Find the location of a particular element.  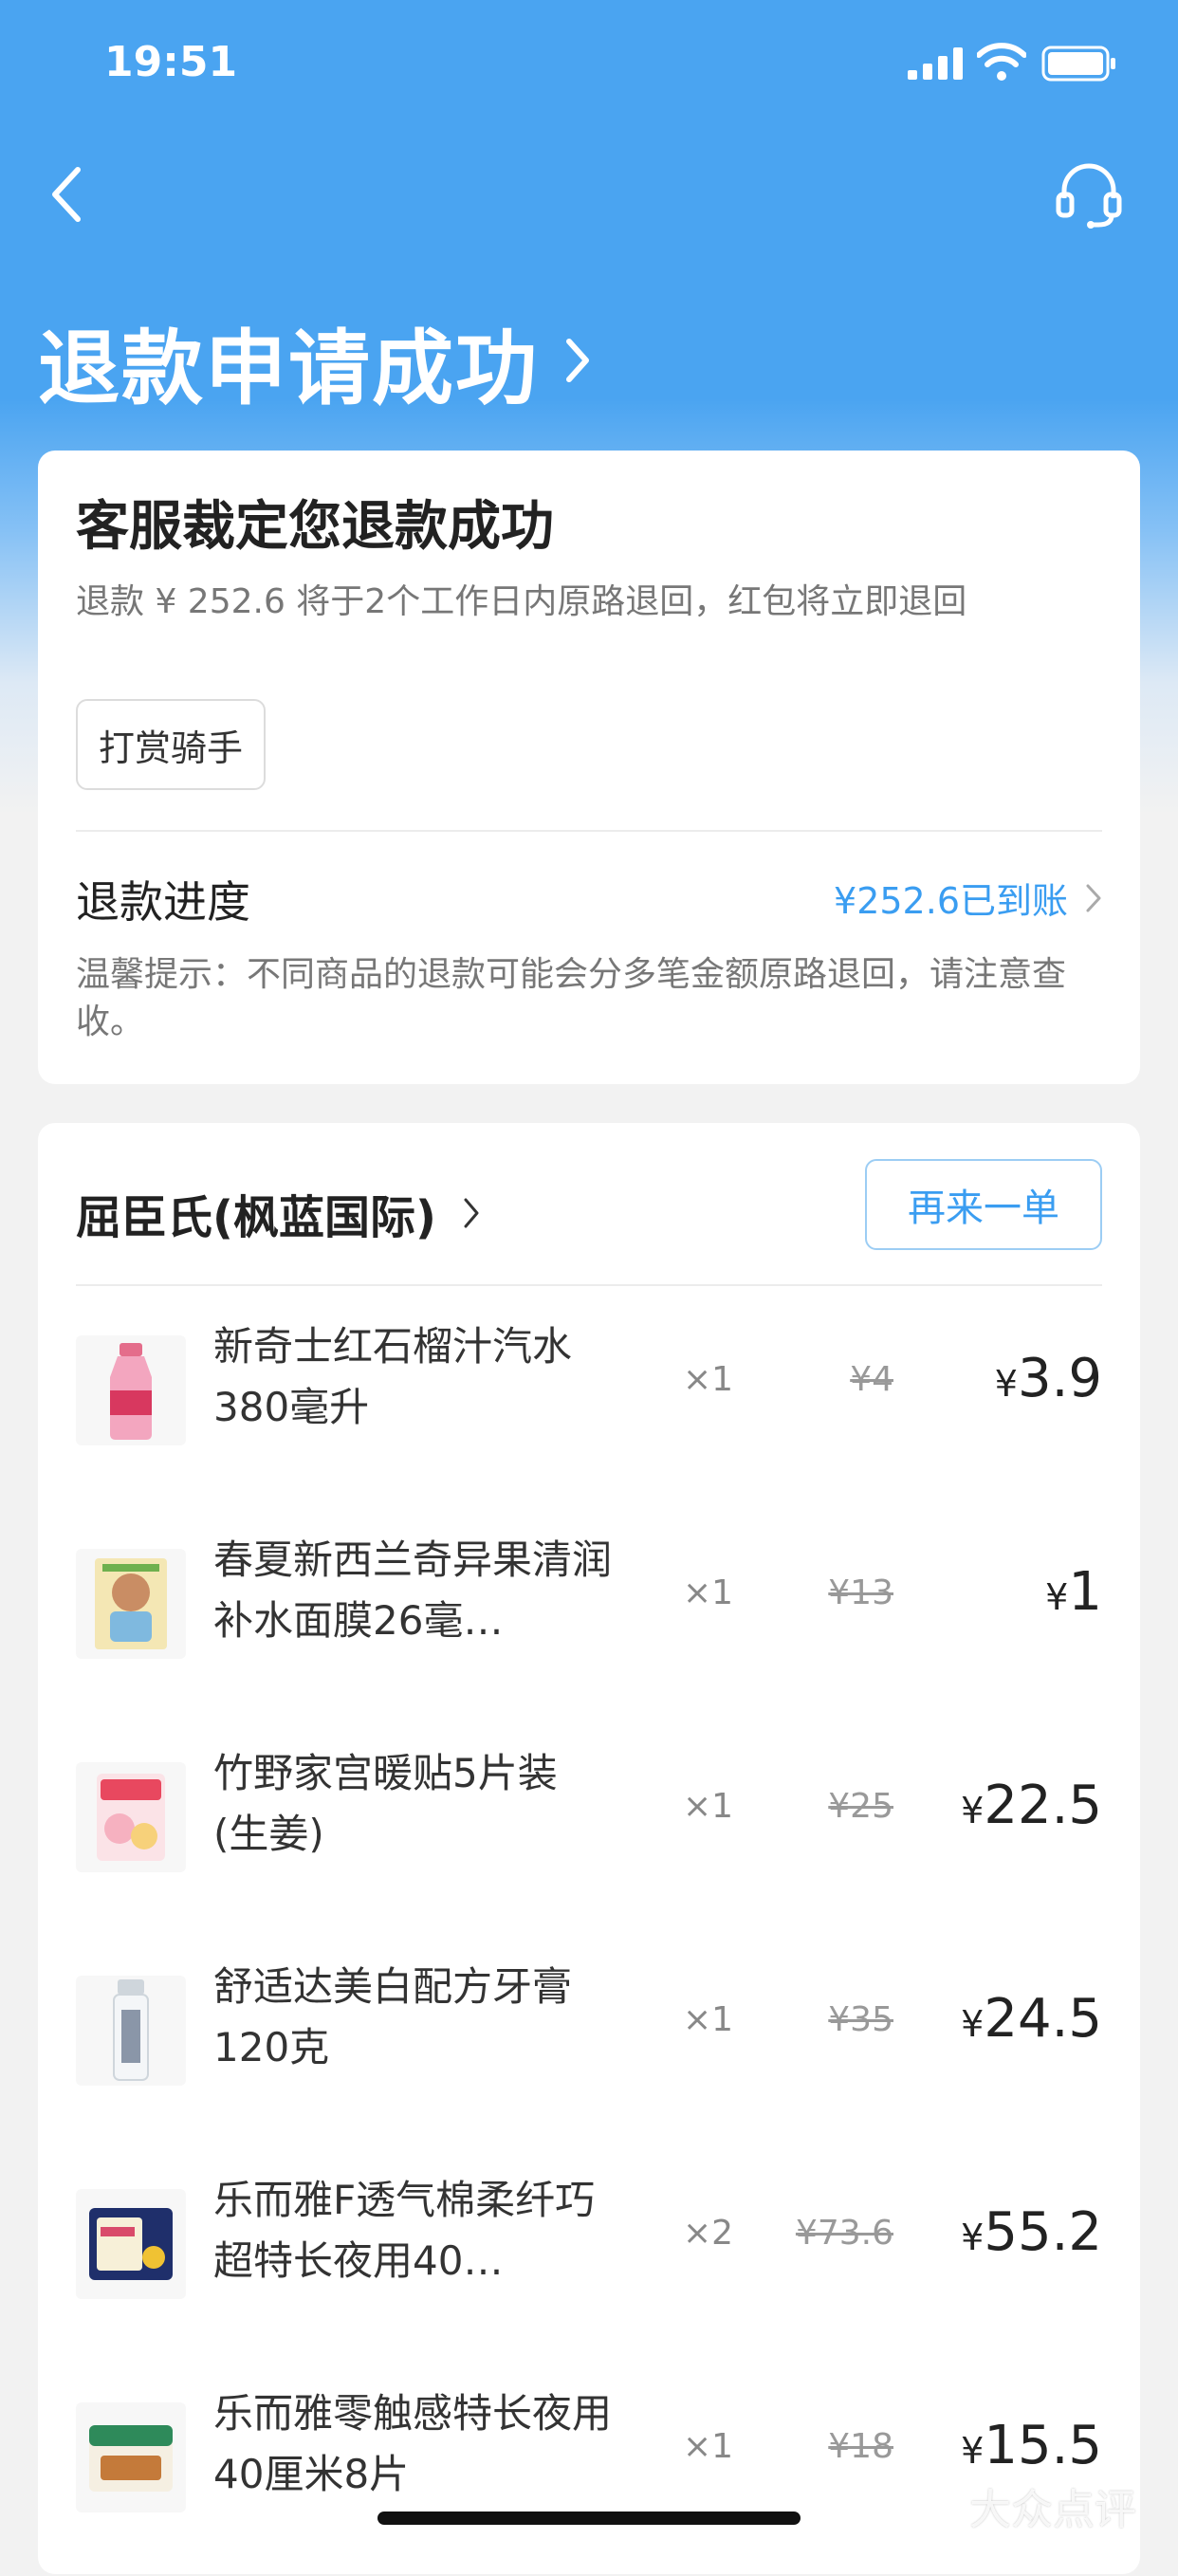

back-chevron-icon is located at coordinates (71, 194).